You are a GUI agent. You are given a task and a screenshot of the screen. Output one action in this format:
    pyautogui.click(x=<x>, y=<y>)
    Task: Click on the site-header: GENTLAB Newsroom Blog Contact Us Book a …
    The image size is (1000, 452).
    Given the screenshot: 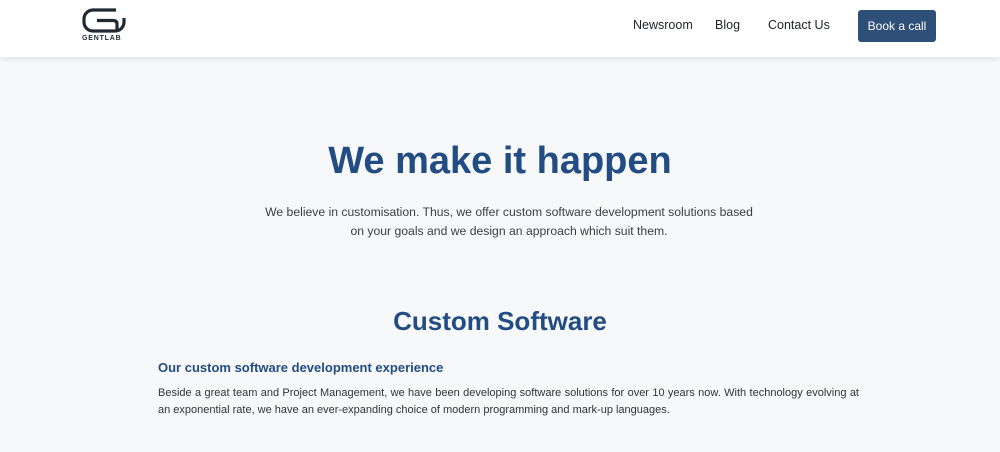 What is the action you would take?
    pyautogui.click(x=500, y=28)
    